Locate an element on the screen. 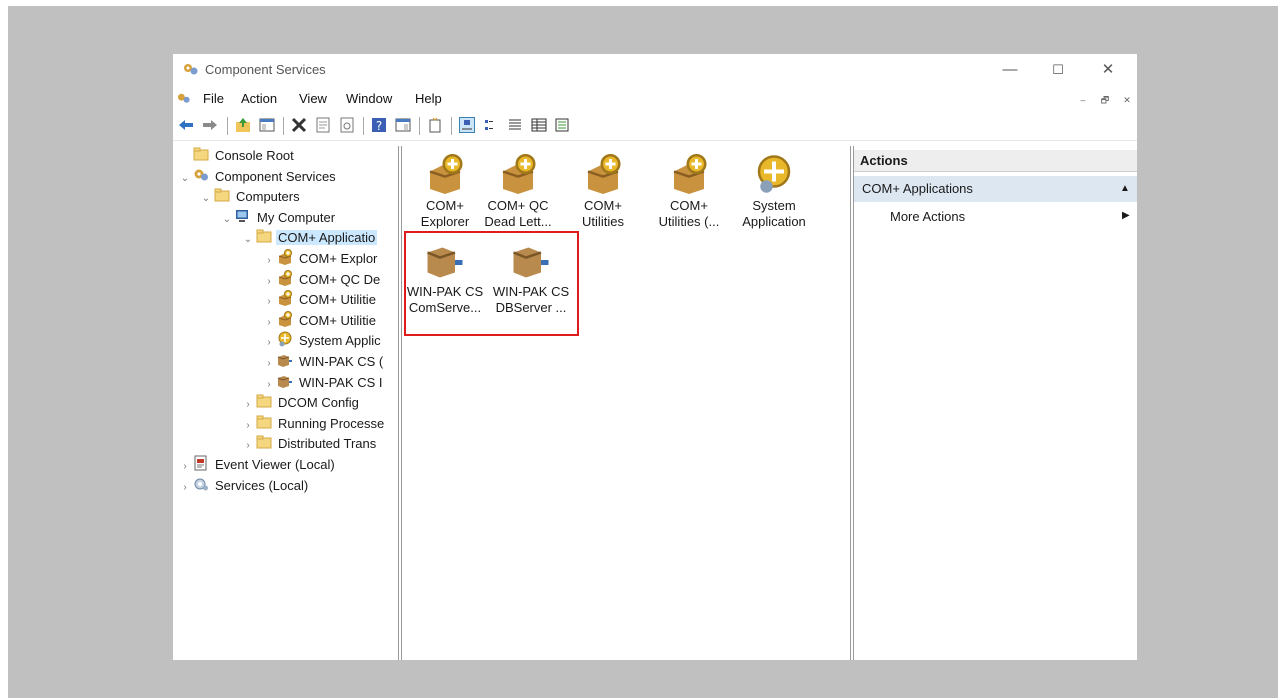 Image resolution: width=1278 pixels, height=698 pixels. tree-item: › WIN-PAK CS I is located at coordinates (324, 383).